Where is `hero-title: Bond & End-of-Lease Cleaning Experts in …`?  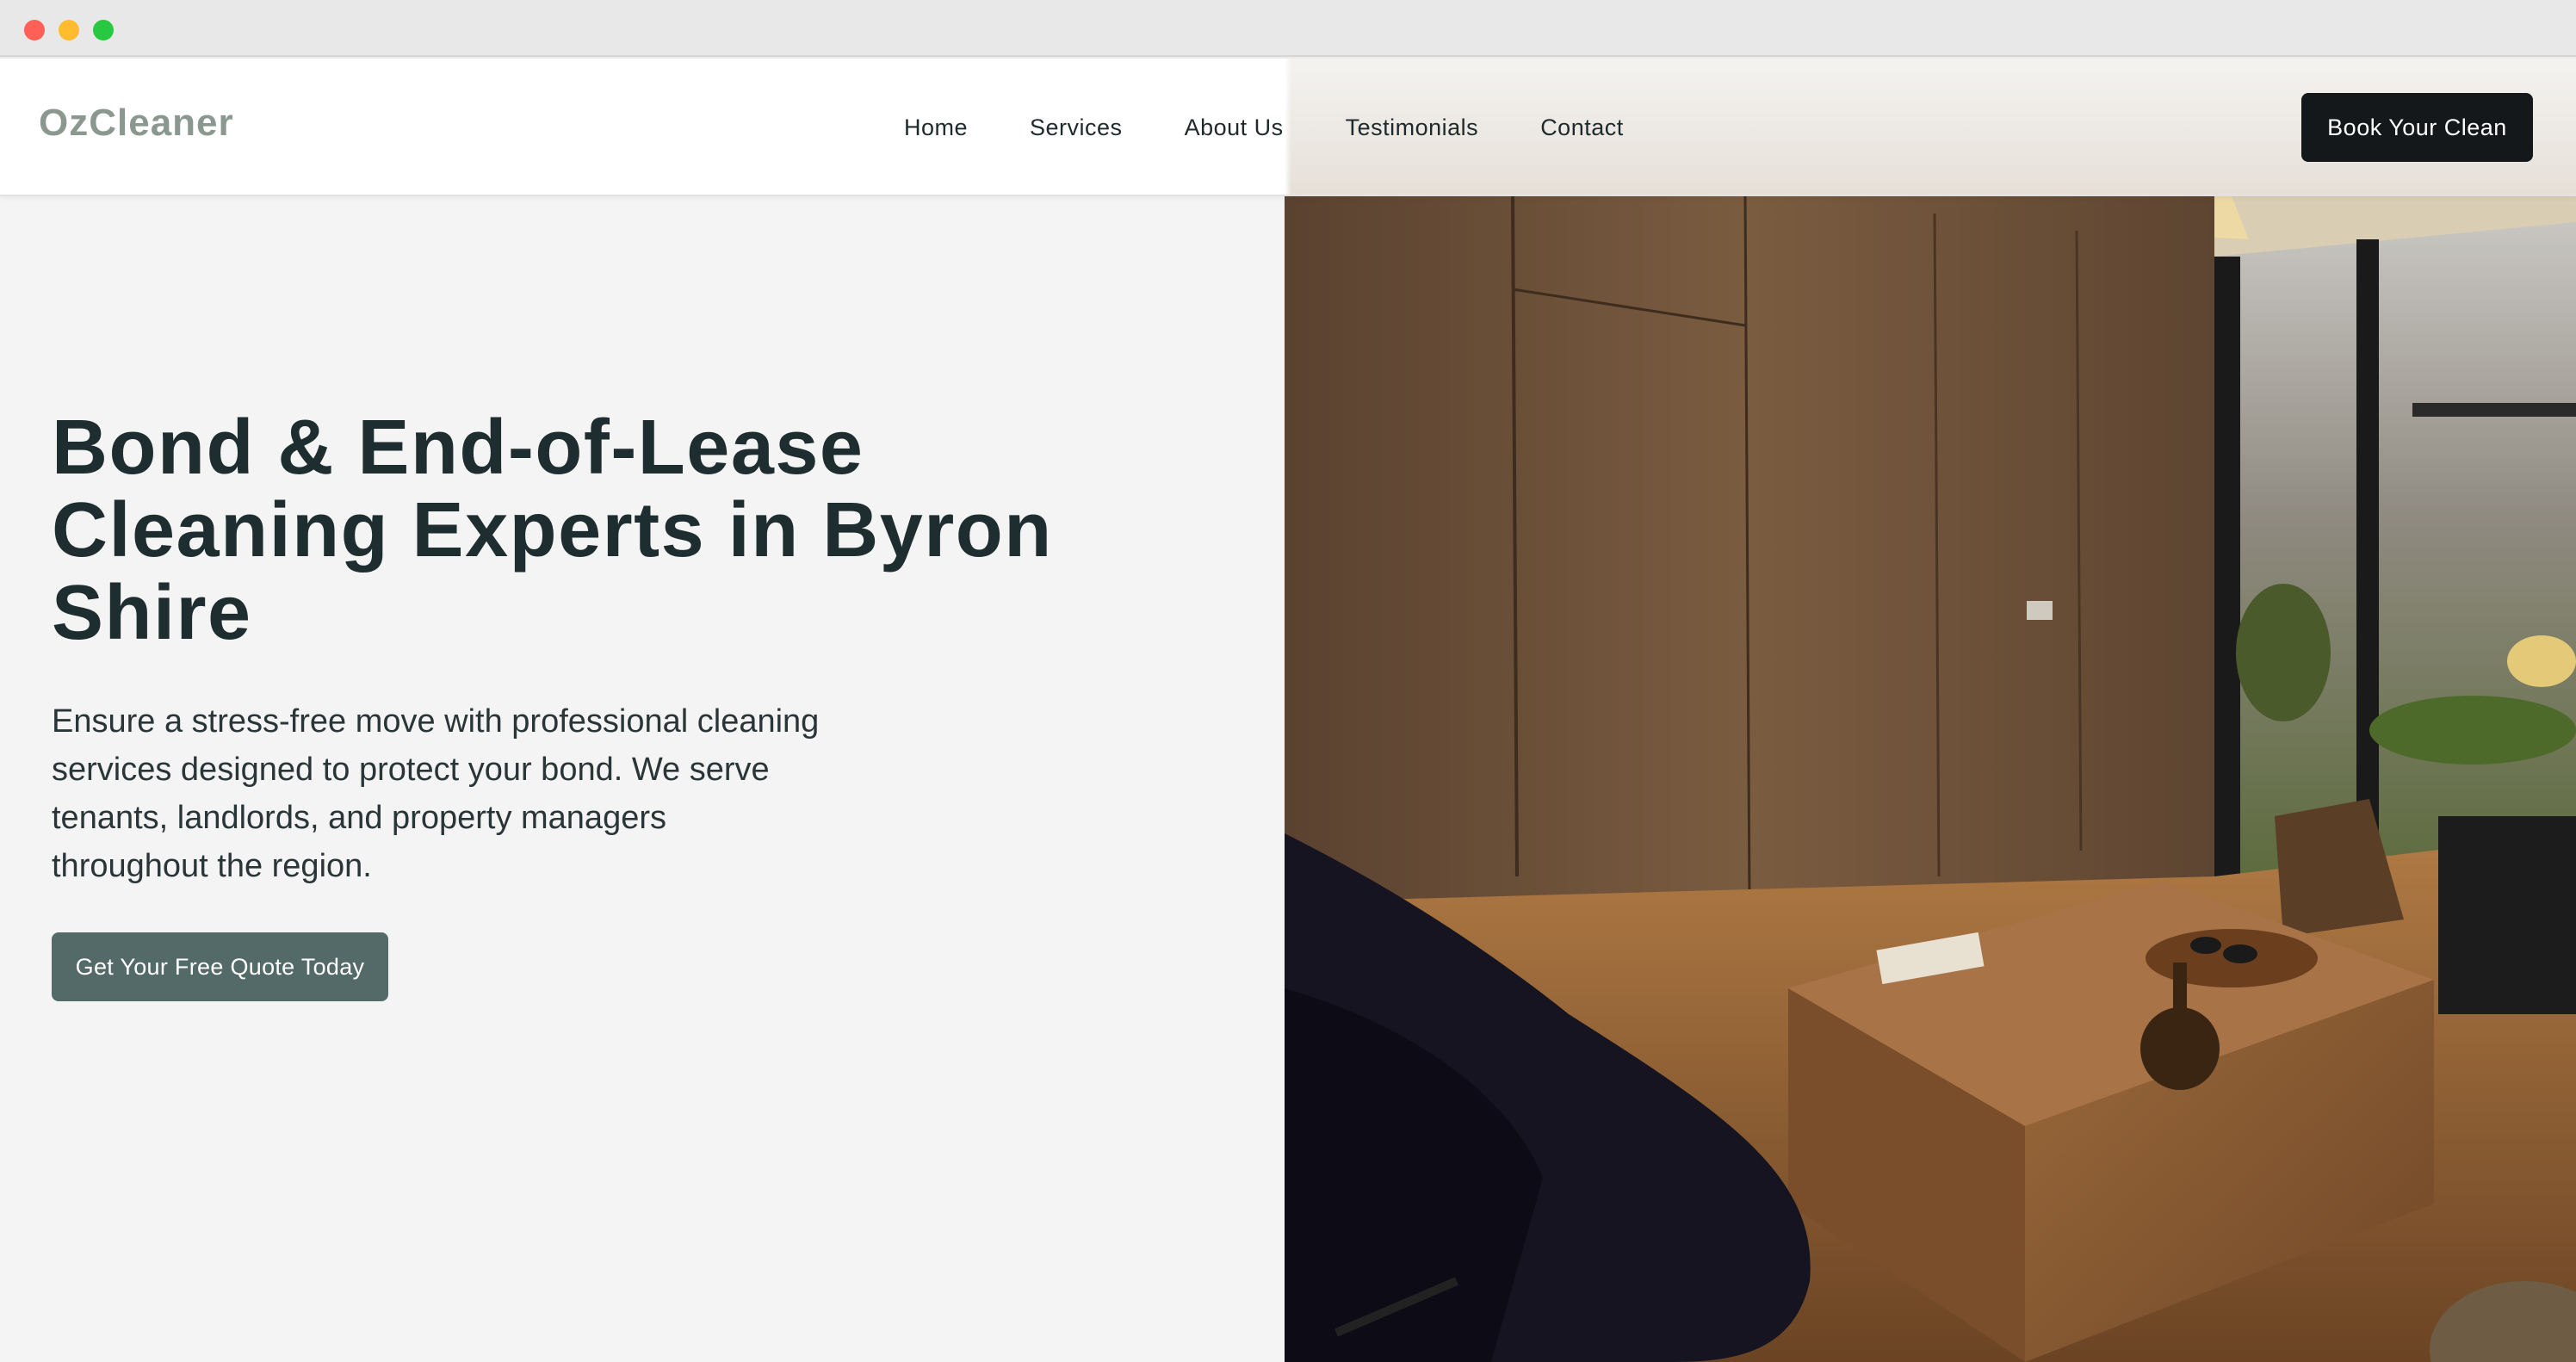
hero-title: Bond & End-of-Lease Cleaning Experts in … is located at coordinates (552, 530).